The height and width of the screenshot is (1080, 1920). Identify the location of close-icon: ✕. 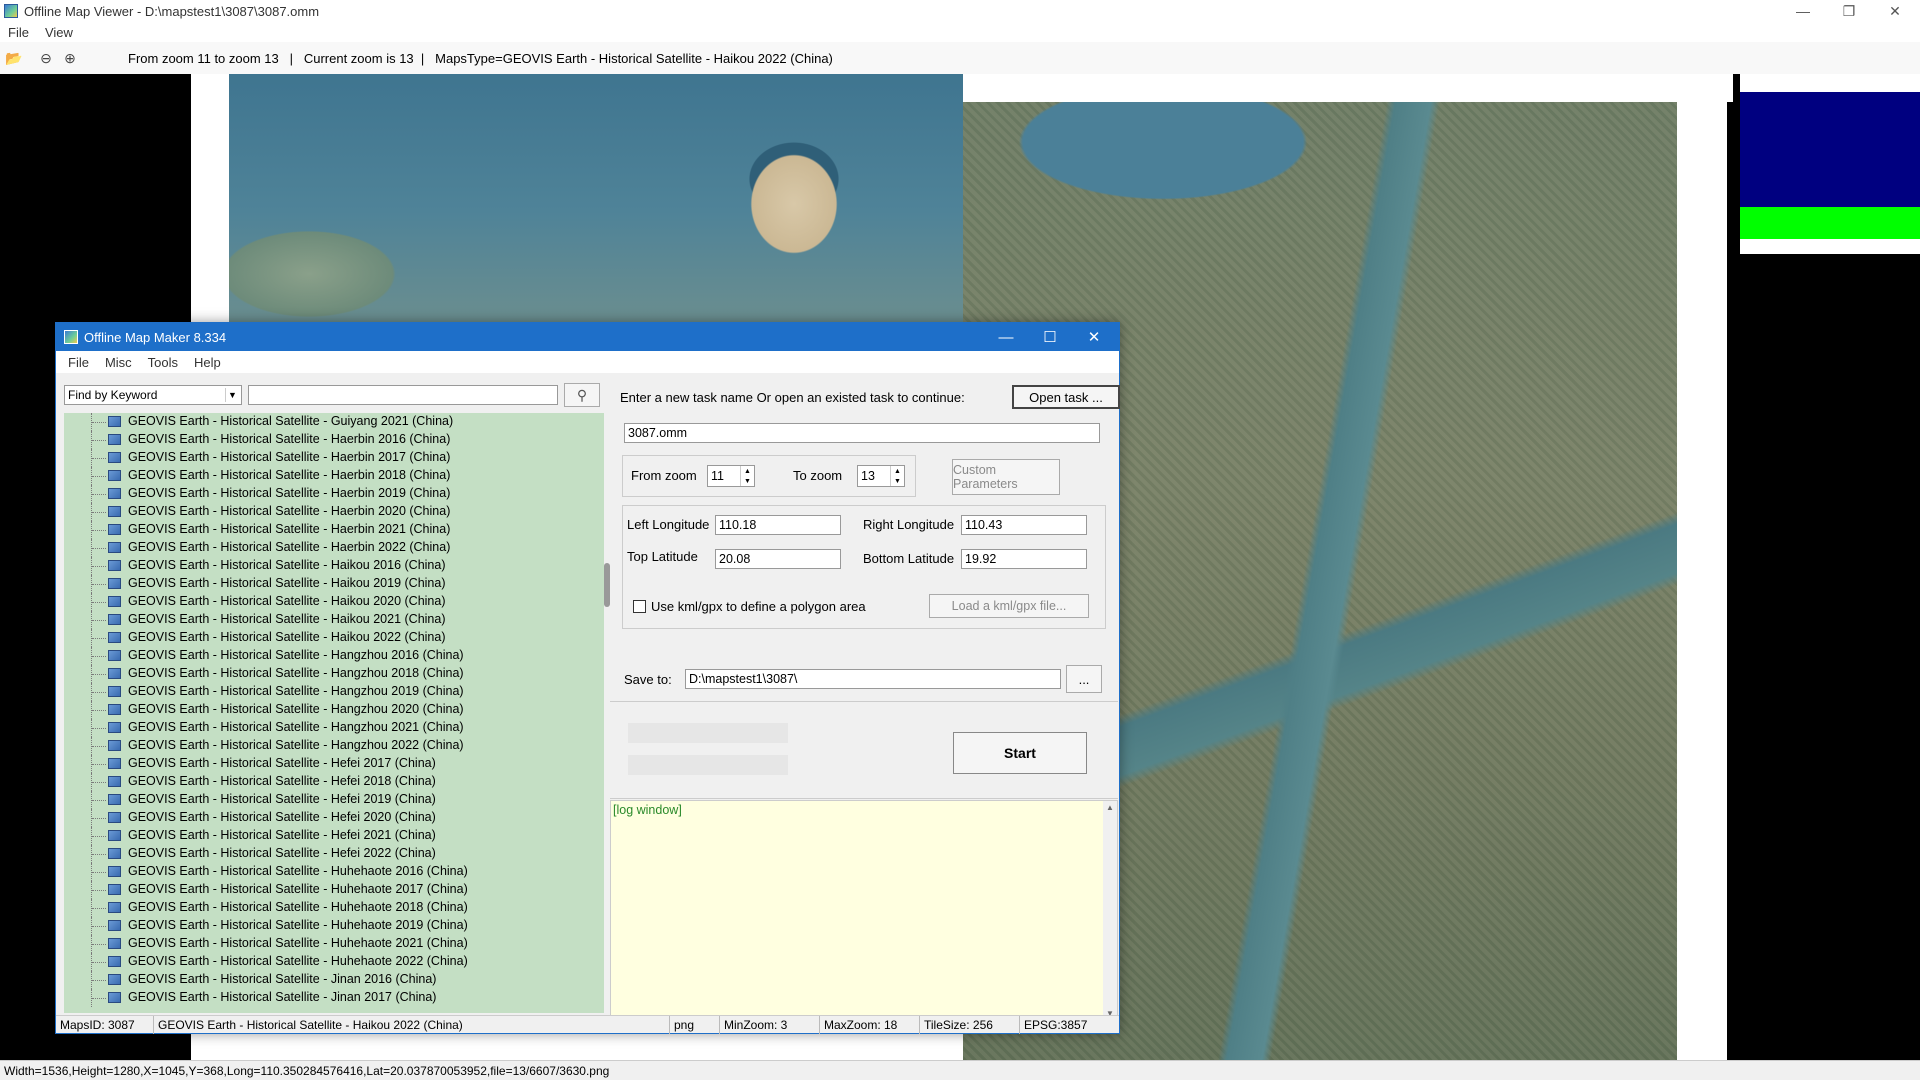
(1895, 11).